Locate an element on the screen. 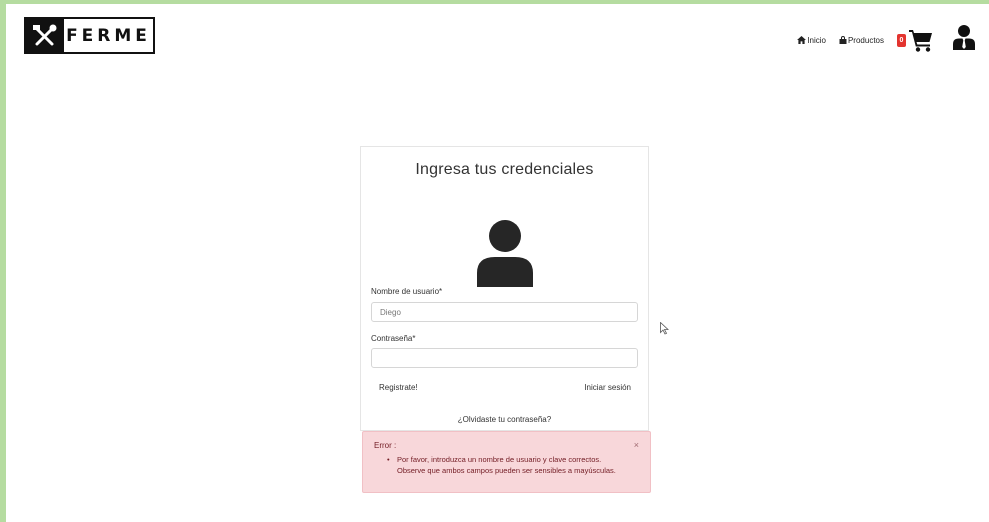 The width and height of the screenshot is (989, 522). tools-icon is located at coordinates (45, 35).